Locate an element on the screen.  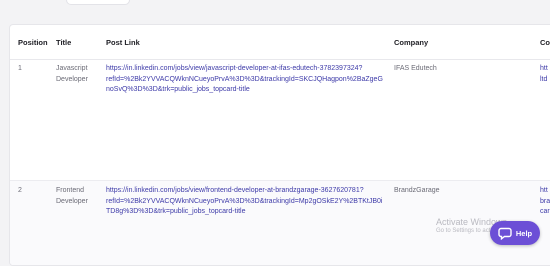
table-header: Position Title Post Link Company Co is located at coordinates (280, 42).